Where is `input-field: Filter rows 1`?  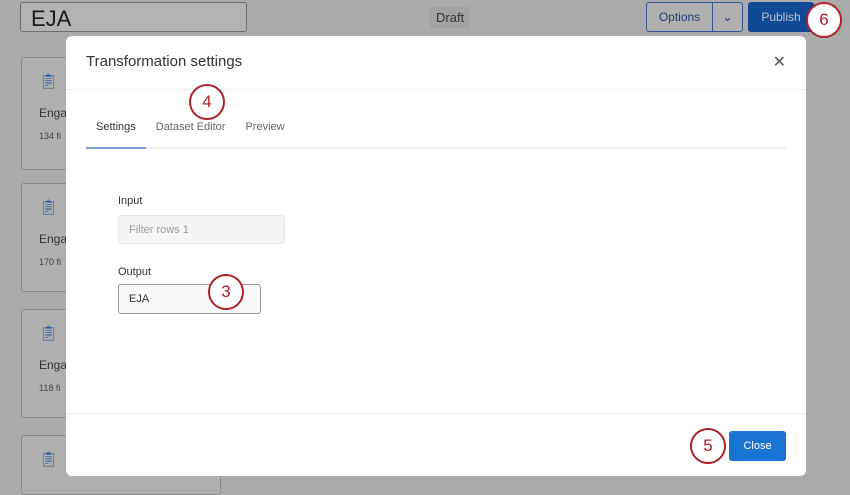
input-field: Filter rows 1 is located at coordinates (201, 229).